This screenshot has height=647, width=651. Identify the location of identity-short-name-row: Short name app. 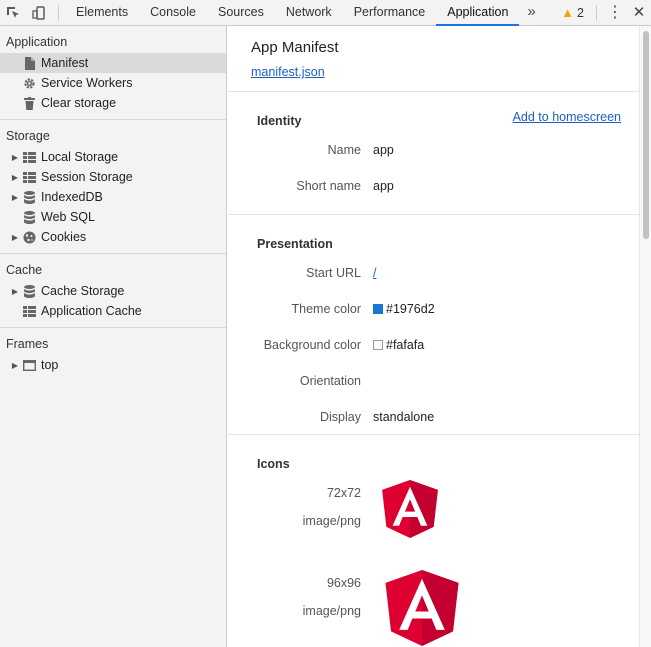
(433, 186).